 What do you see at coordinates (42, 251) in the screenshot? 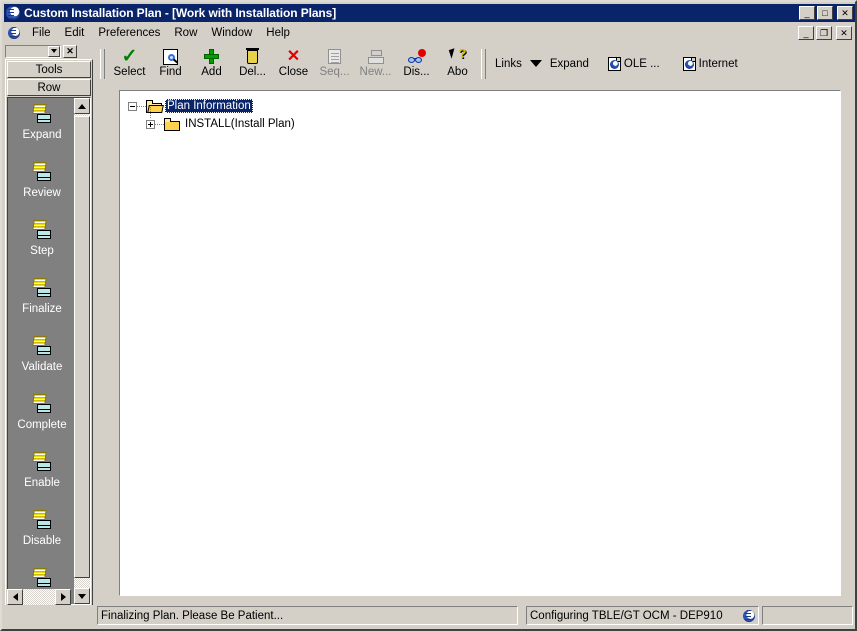
I see `sidebar-label-step: Step` at bounding box center [42, 251].